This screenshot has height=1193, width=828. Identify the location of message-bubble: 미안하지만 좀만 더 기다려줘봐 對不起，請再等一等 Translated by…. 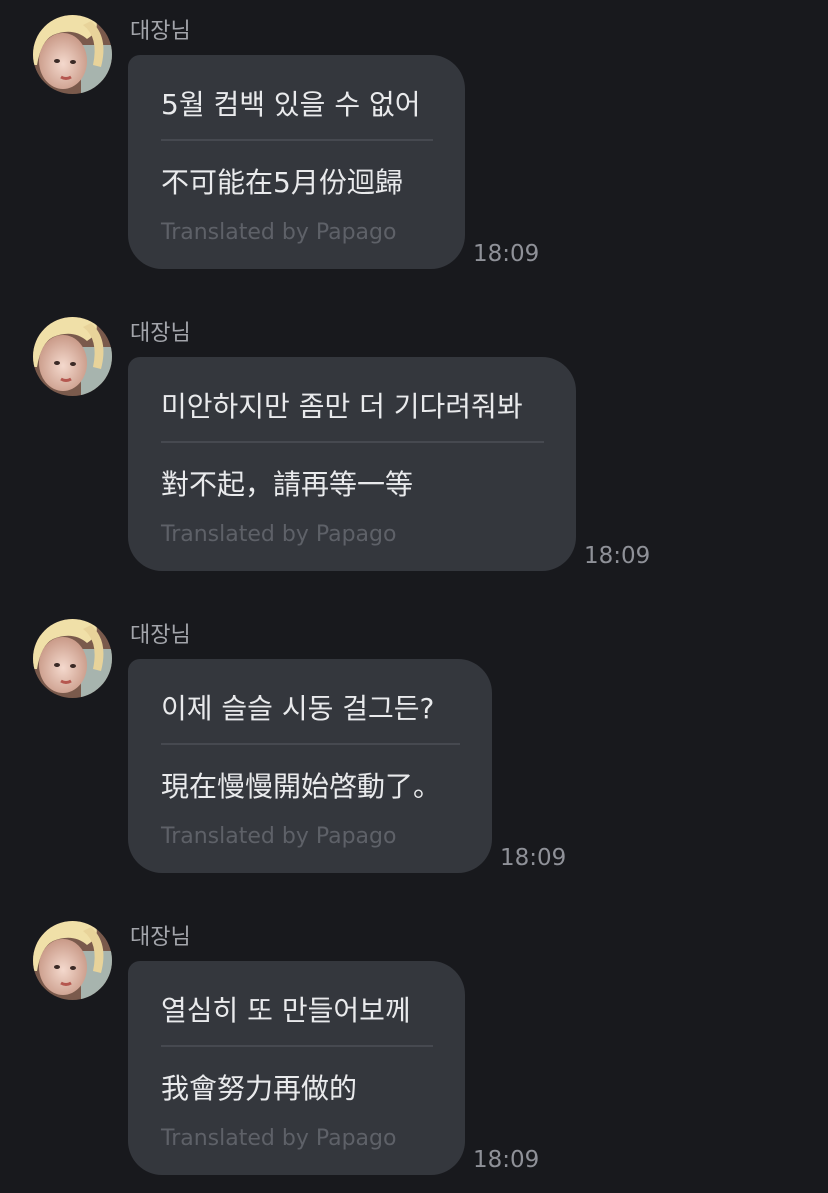
(352, 464).